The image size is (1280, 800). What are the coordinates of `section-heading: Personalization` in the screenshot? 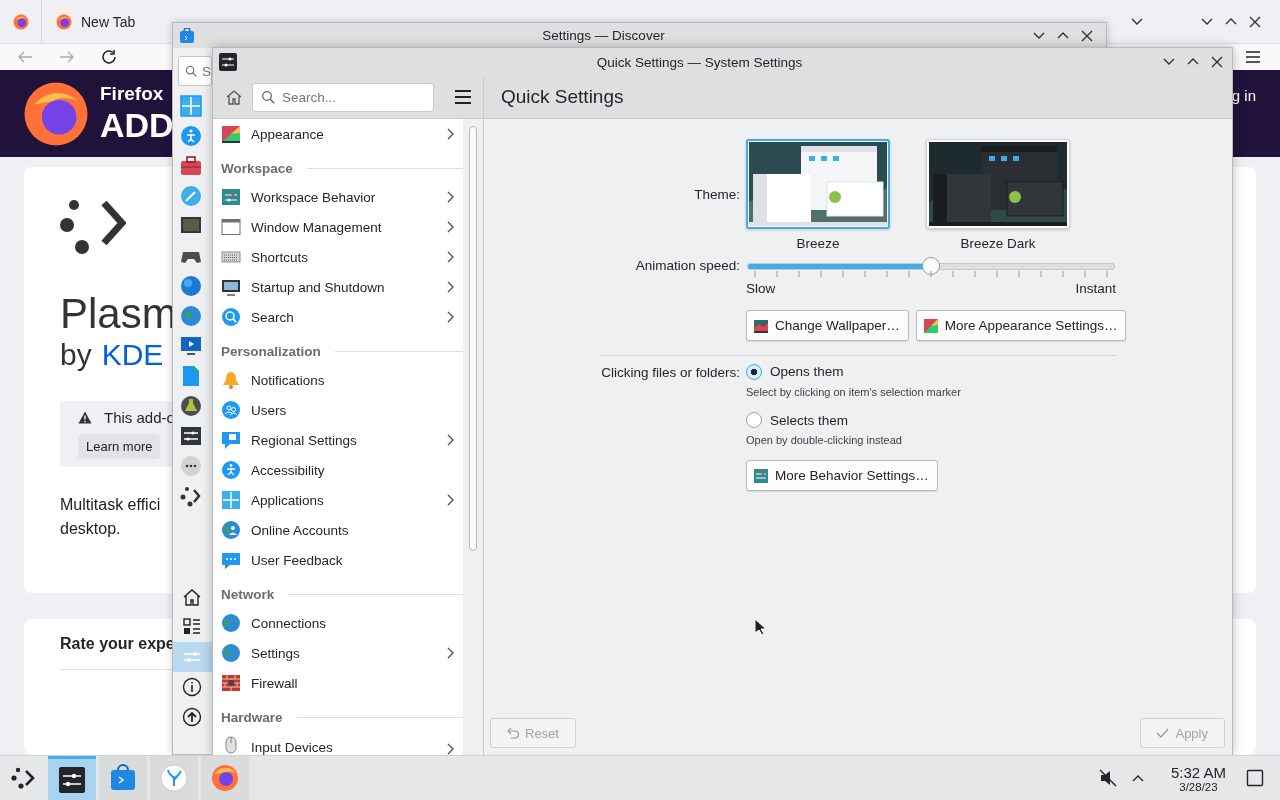 It's located at (271, 351).